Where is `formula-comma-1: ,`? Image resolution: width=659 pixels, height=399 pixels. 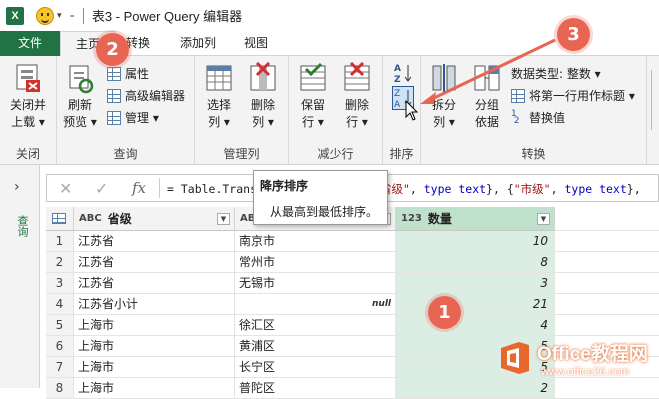
formula-comma-1: , is located at coordinates (416, 189).